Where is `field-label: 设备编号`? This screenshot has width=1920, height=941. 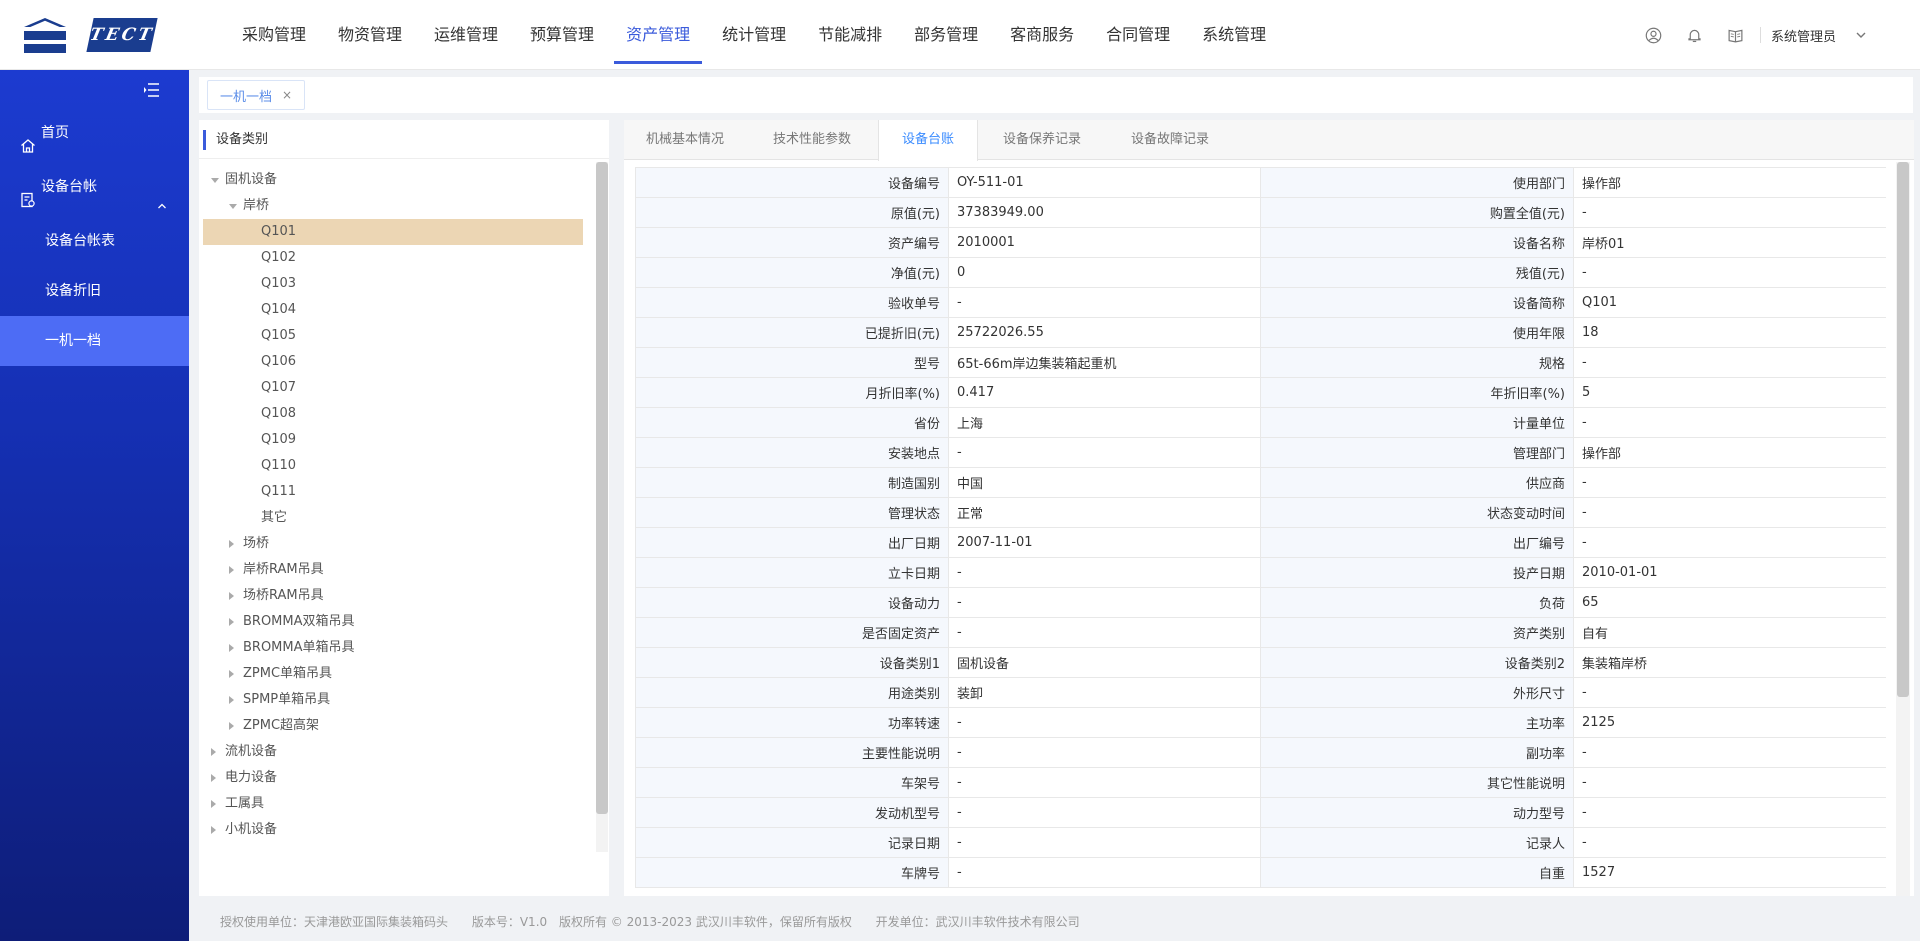
field-label: 设备编号 is located at coordinates (792, 182).